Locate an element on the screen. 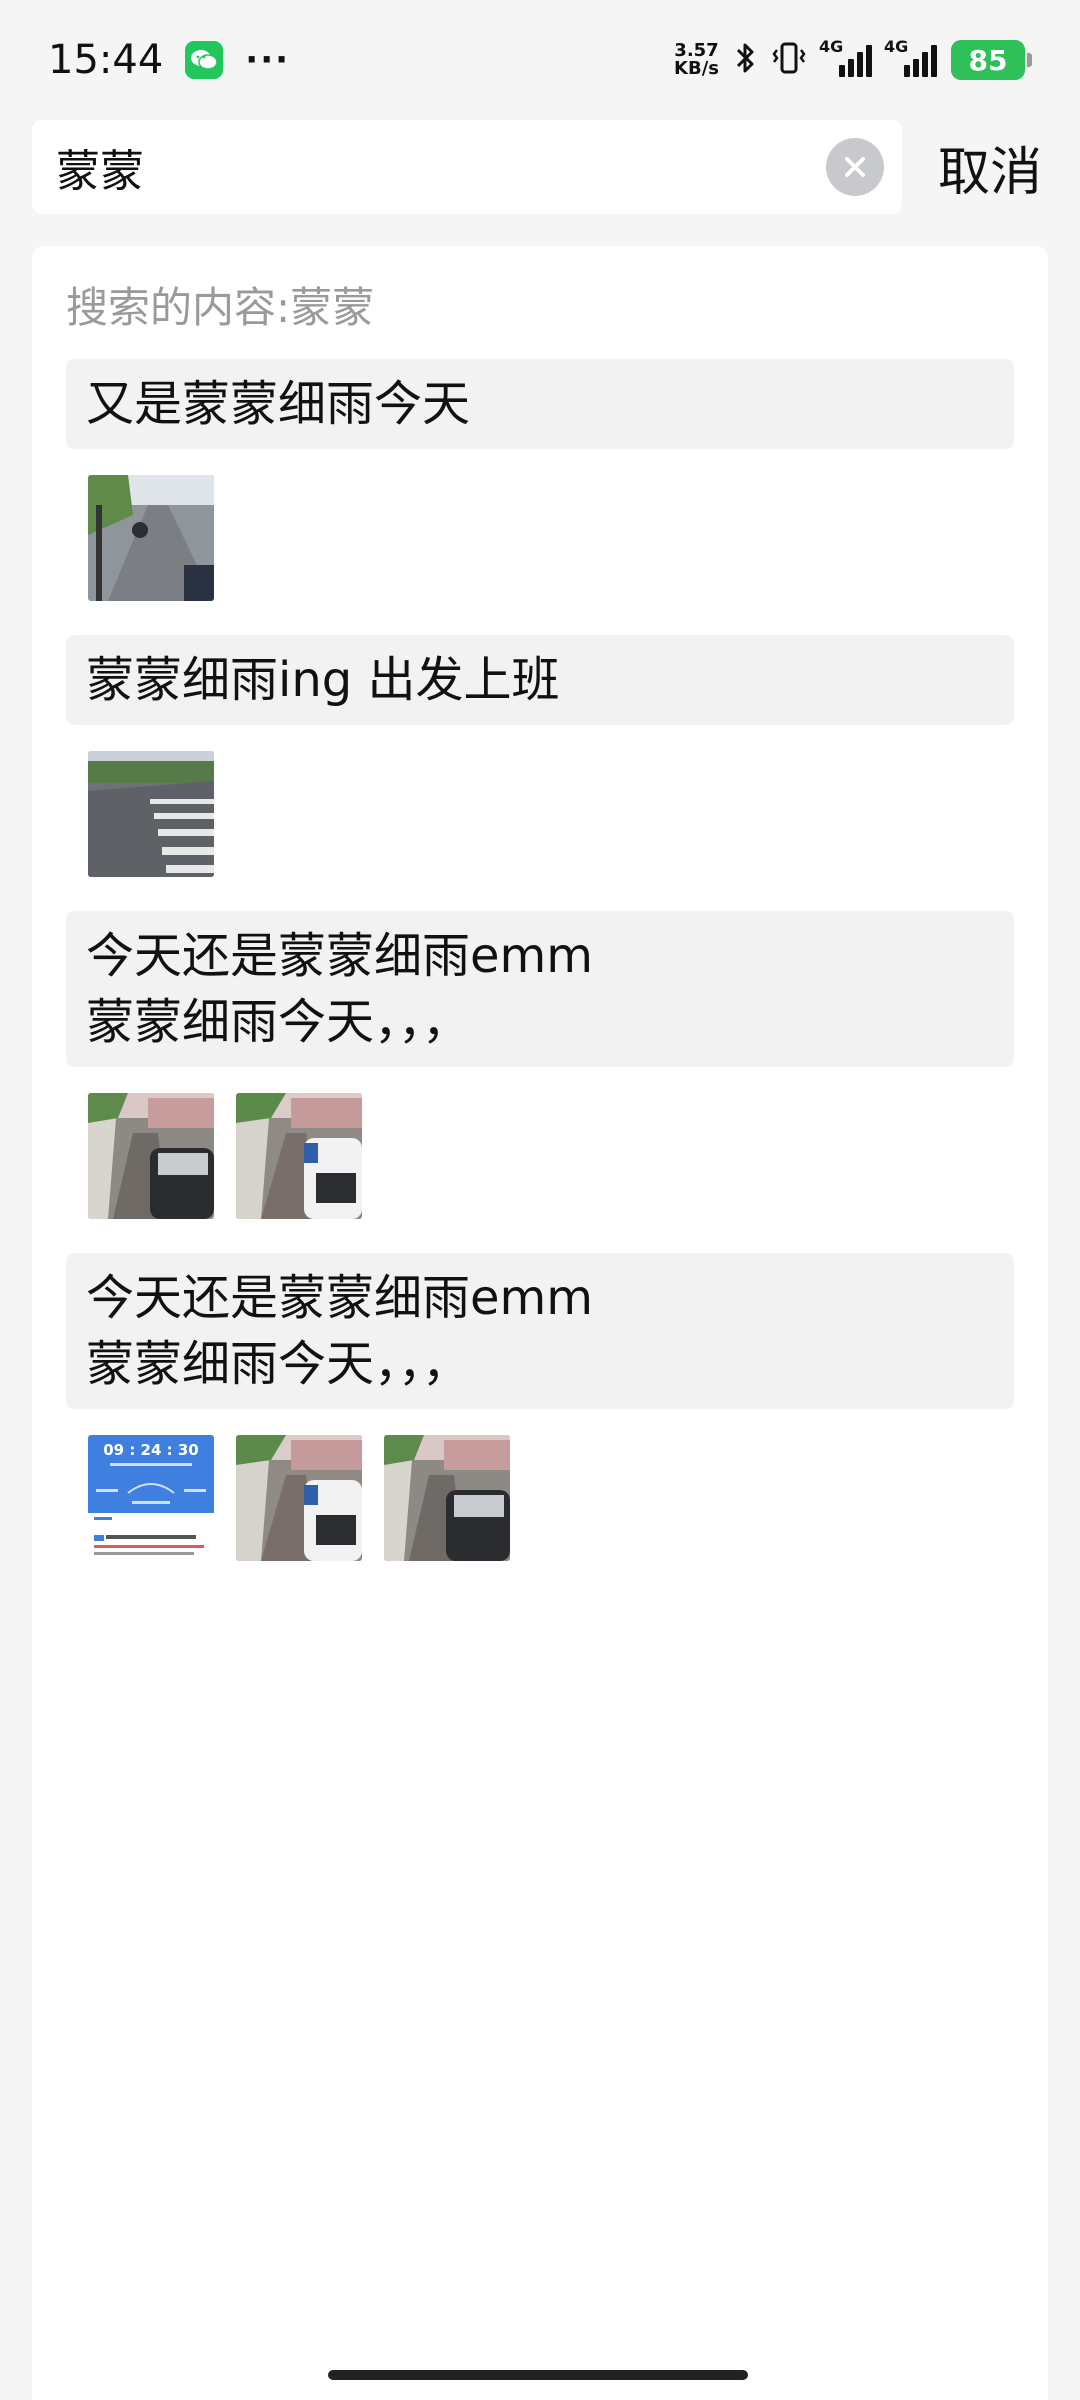  battery-tip is located at coordinates (1029, 60).